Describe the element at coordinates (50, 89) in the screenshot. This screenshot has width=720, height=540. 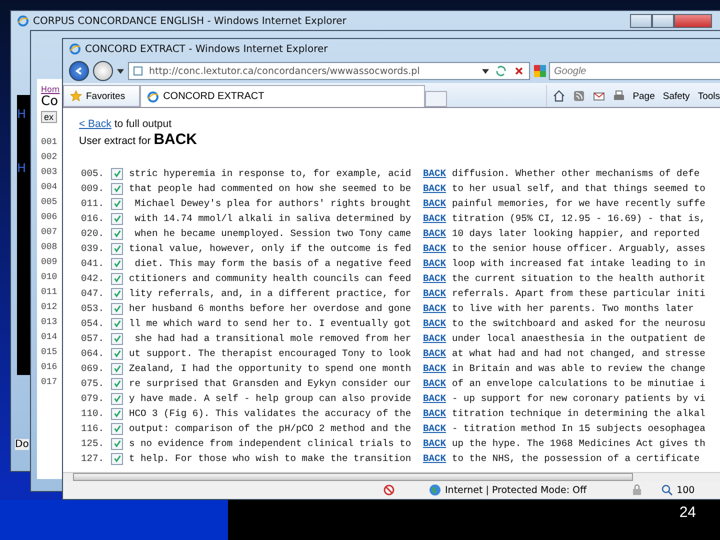
I see `home-link: Hom` at that location.